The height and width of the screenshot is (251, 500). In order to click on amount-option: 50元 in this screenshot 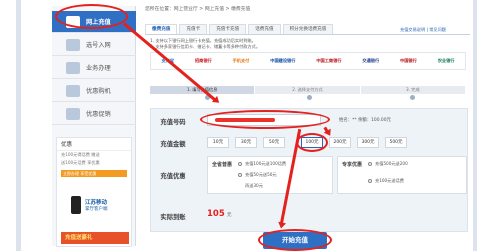, I will do `click(274, 142)`.